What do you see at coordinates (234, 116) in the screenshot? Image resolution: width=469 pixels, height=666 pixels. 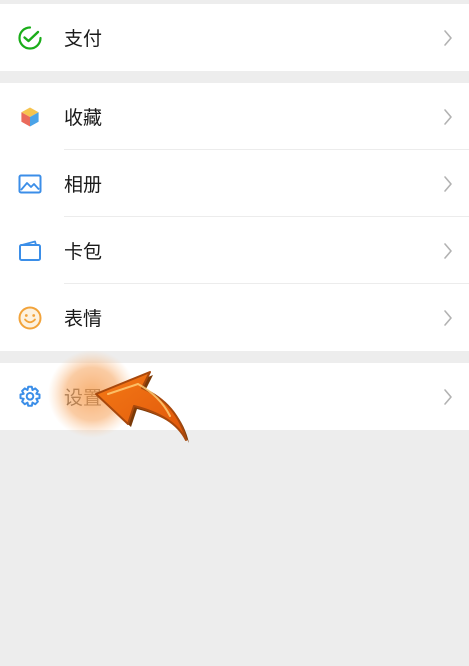 I see `menu-item-favorites: 收藏` at bounding box center [234, 116].